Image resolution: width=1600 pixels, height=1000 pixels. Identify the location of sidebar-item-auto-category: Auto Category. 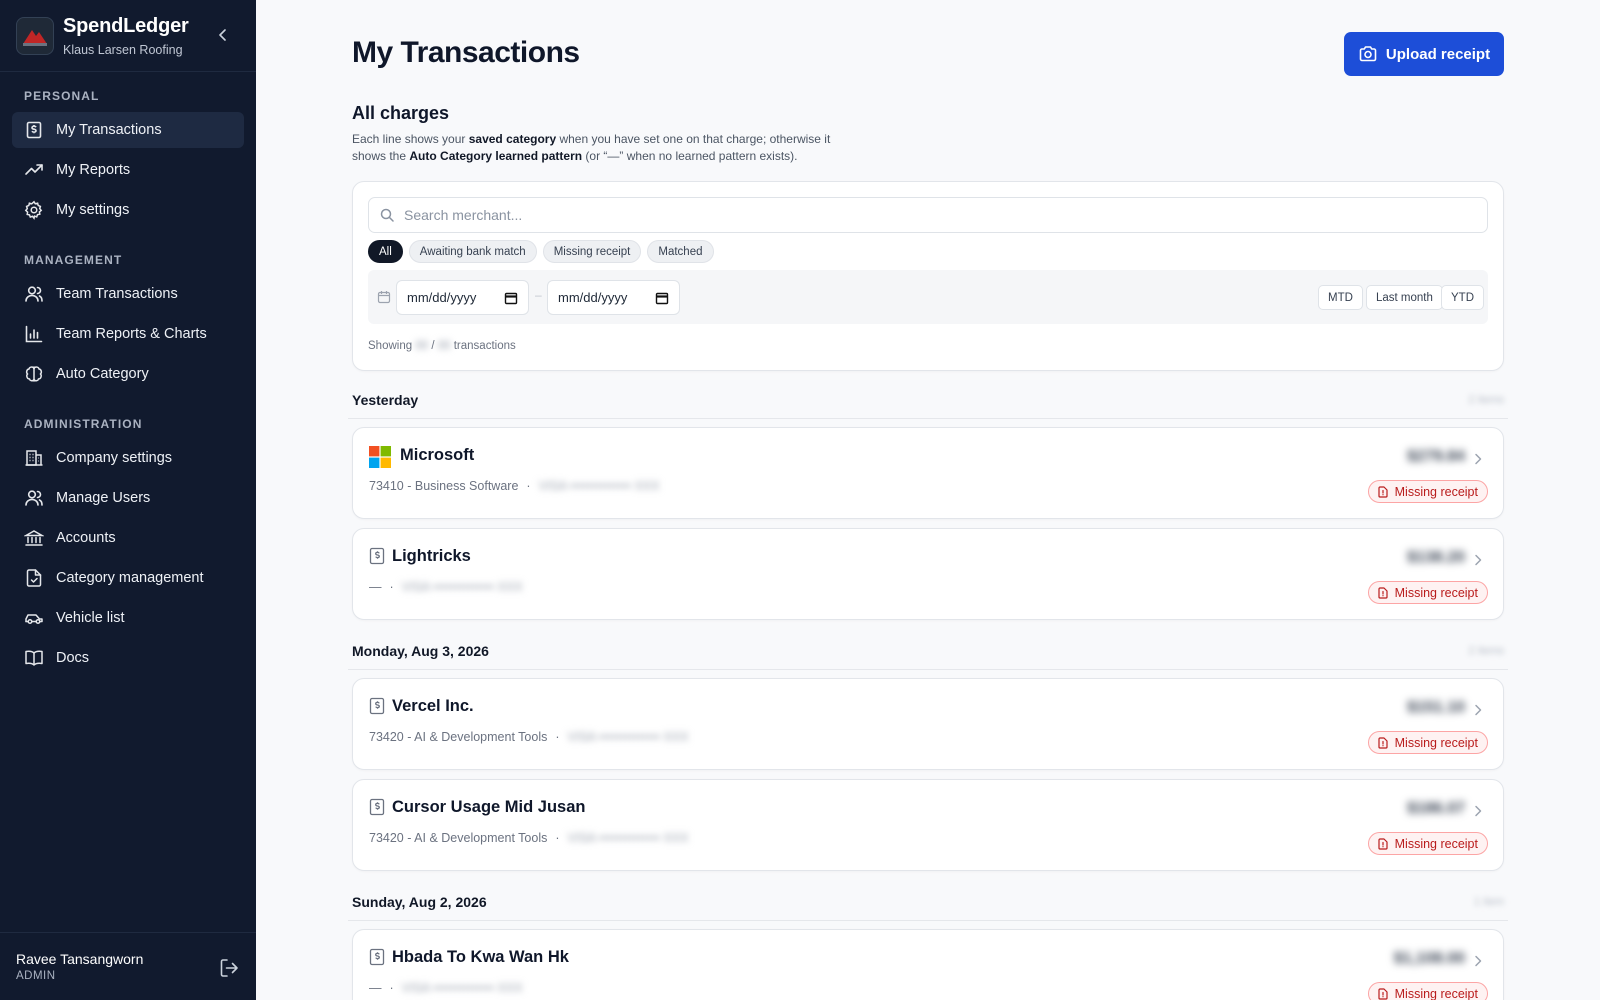
(128, 374).